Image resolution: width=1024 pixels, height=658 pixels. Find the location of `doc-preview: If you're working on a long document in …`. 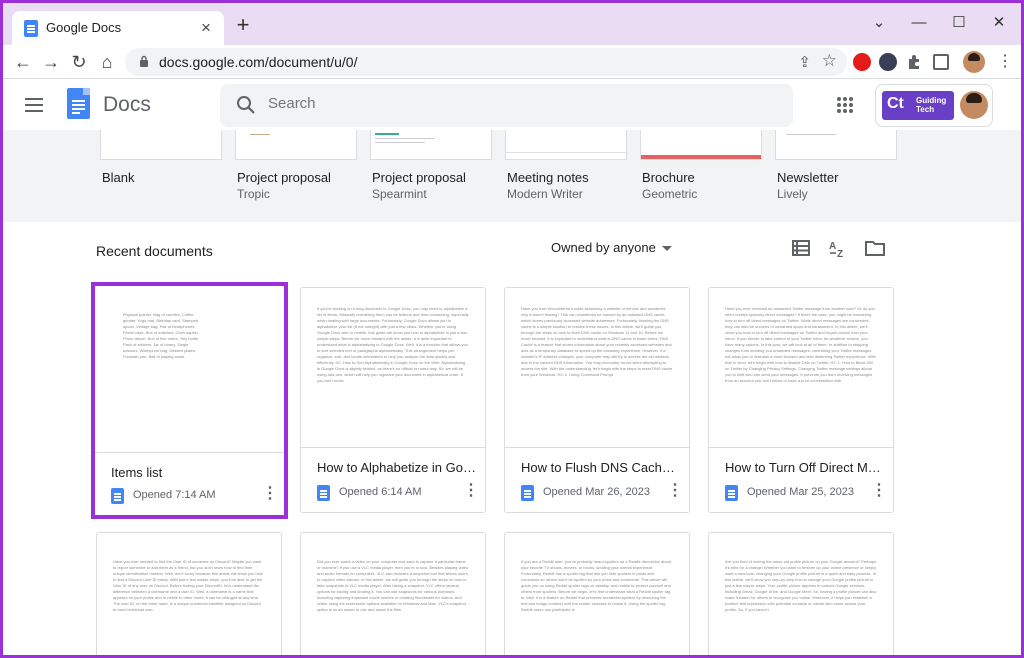

doc-preview: If you're working on a long document in … is located at coordinates (393, 368).